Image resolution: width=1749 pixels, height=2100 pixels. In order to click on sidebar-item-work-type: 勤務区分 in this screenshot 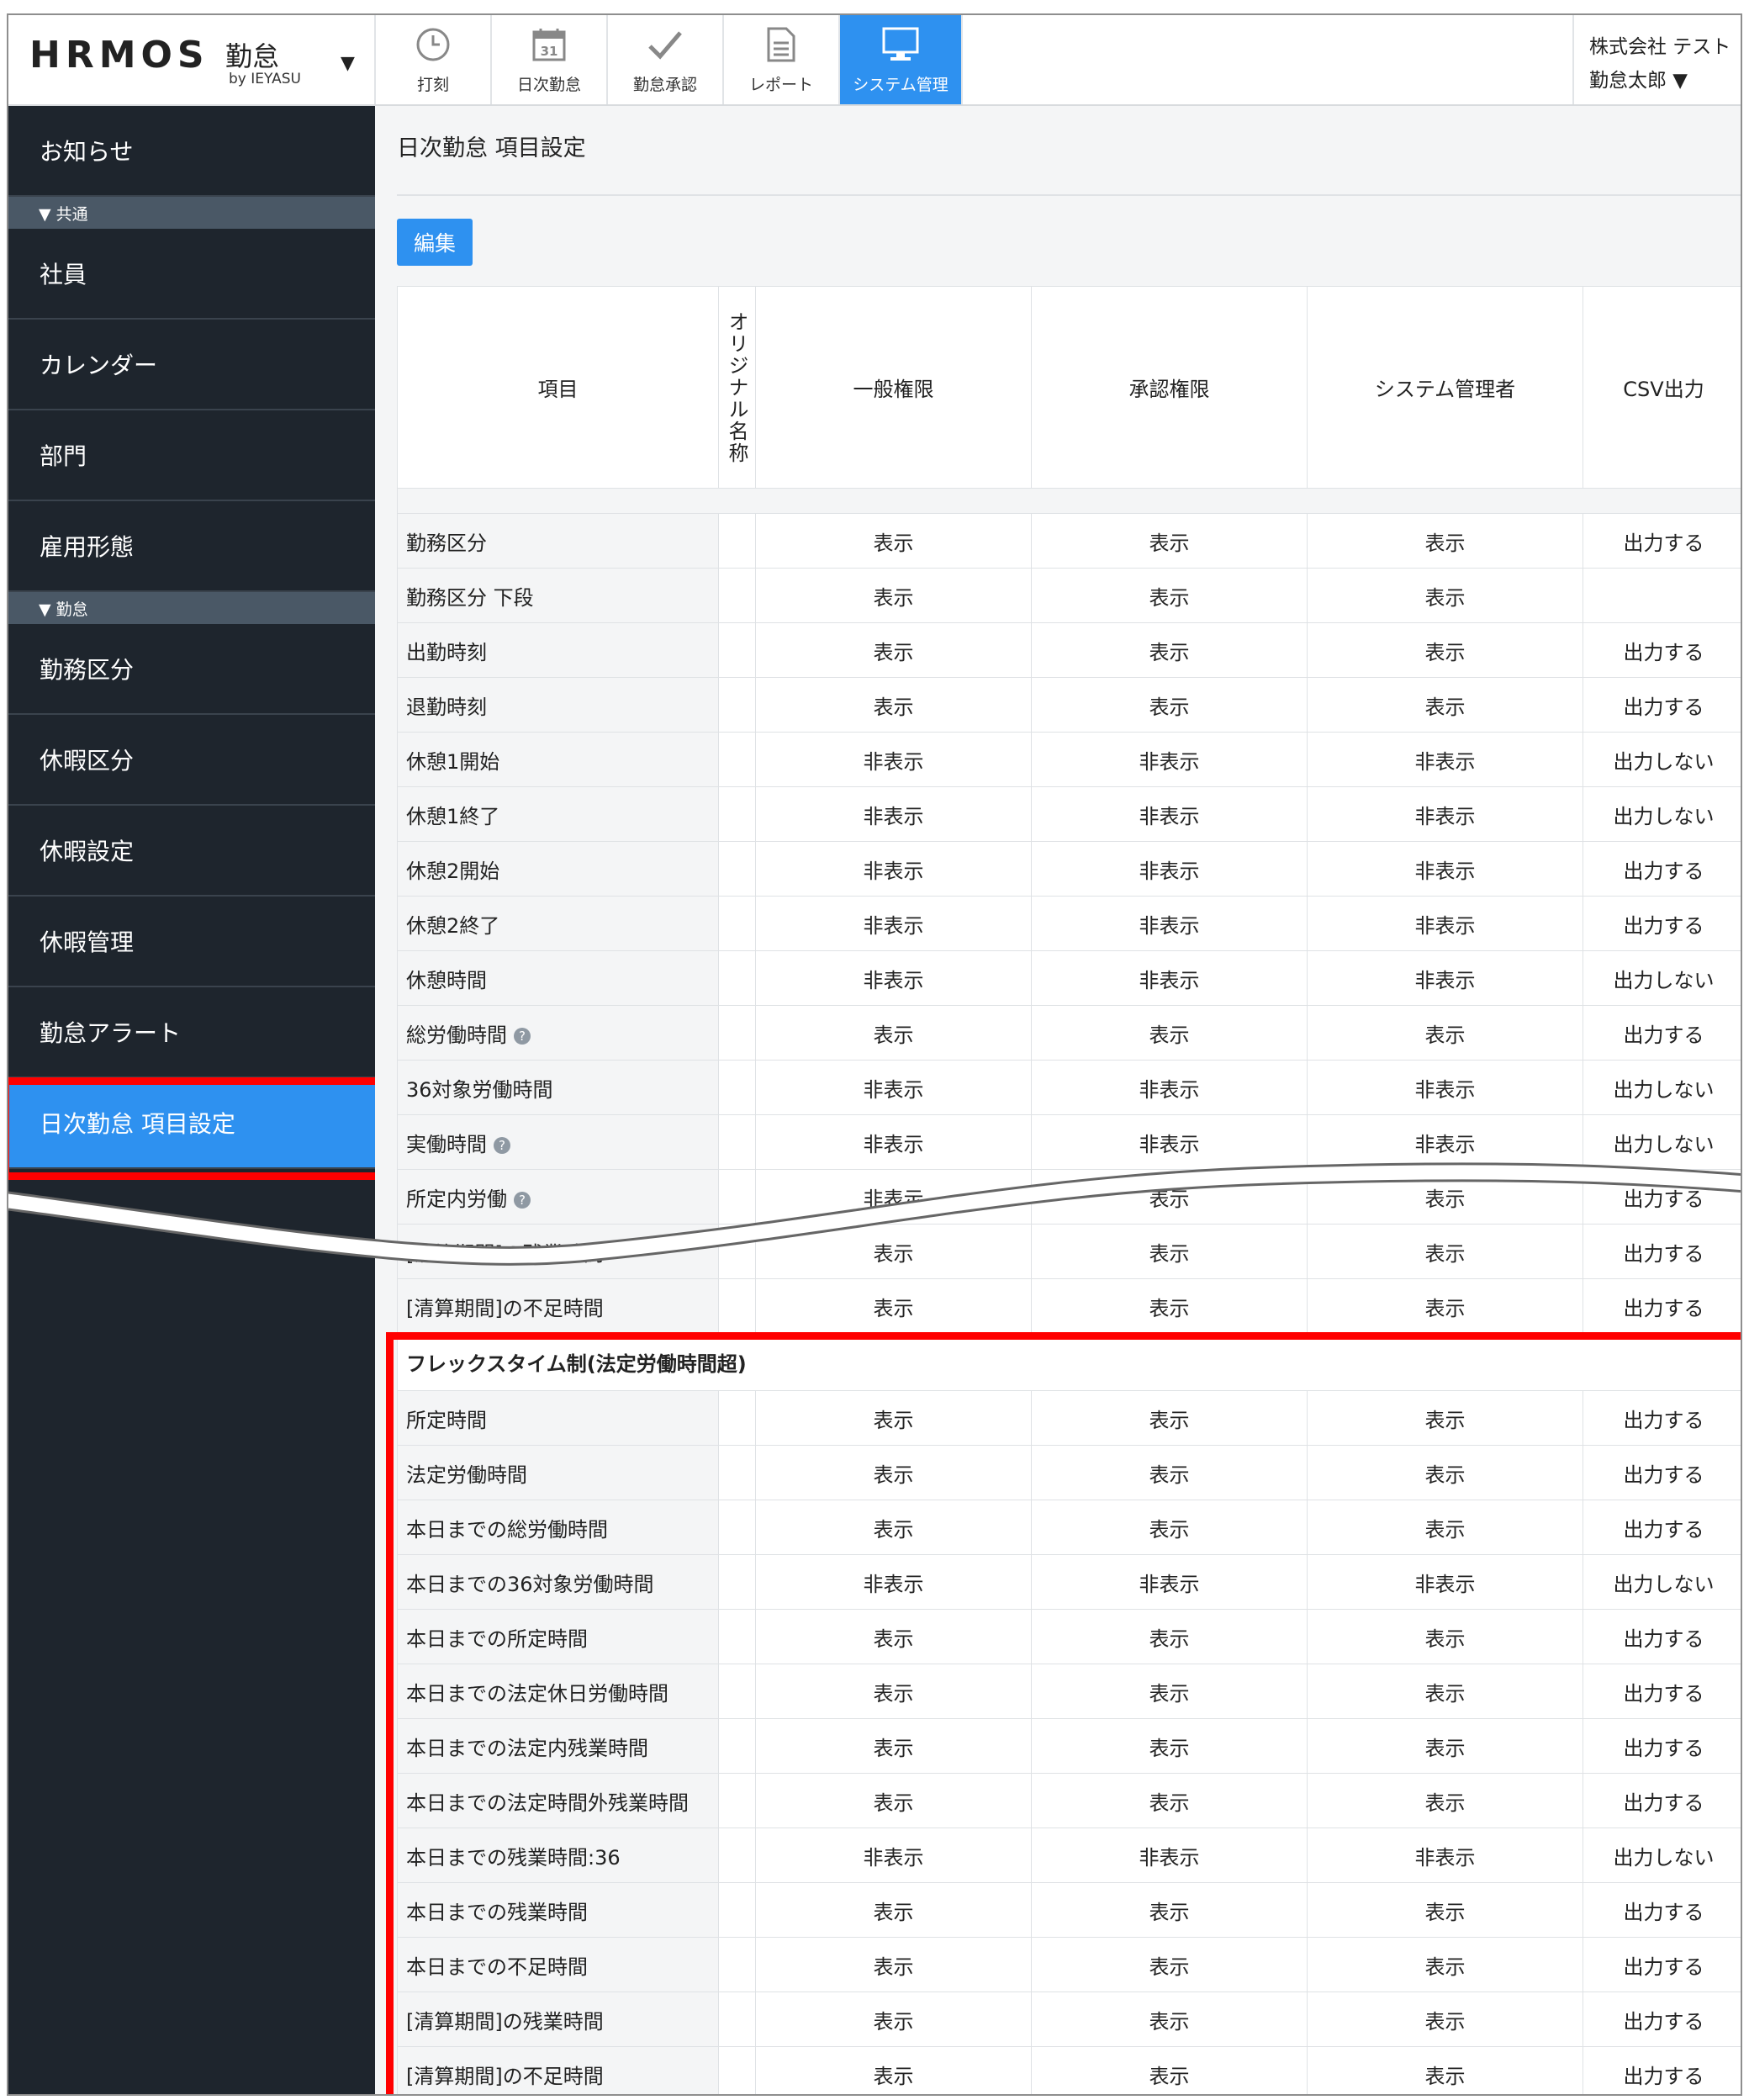, I will do `click(191, 669)`.